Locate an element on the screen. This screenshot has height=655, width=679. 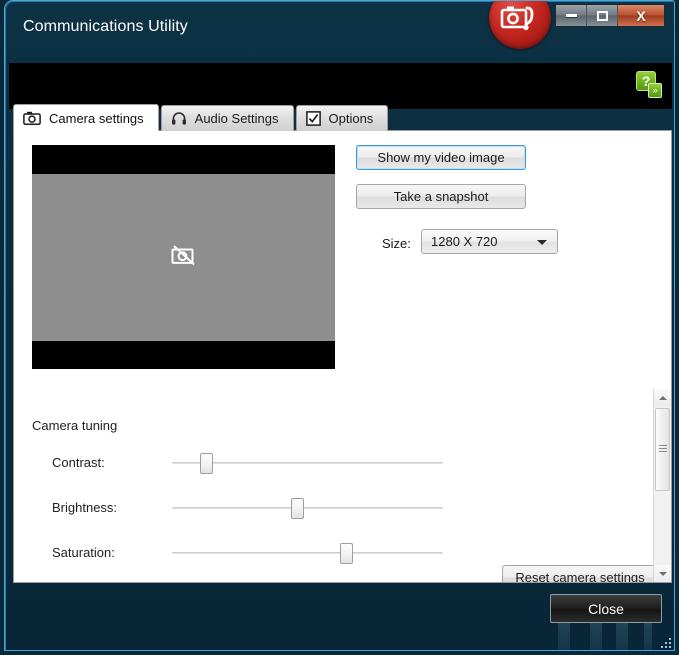
saturation-slider-track is located at coordinates (307, 553).